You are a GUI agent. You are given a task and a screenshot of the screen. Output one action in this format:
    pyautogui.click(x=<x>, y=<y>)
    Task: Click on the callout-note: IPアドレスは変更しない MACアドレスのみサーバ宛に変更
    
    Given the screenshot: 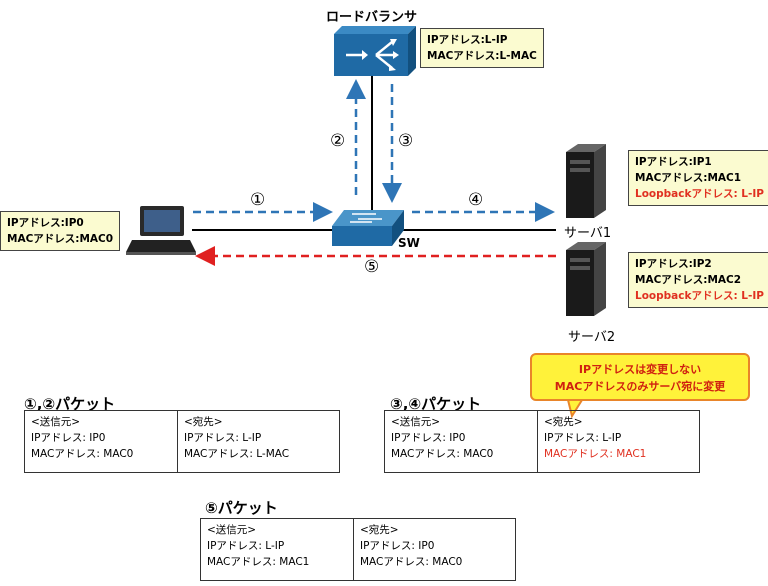 What is the action you would take?
    pyautogui.click(x=640, y=377)
    